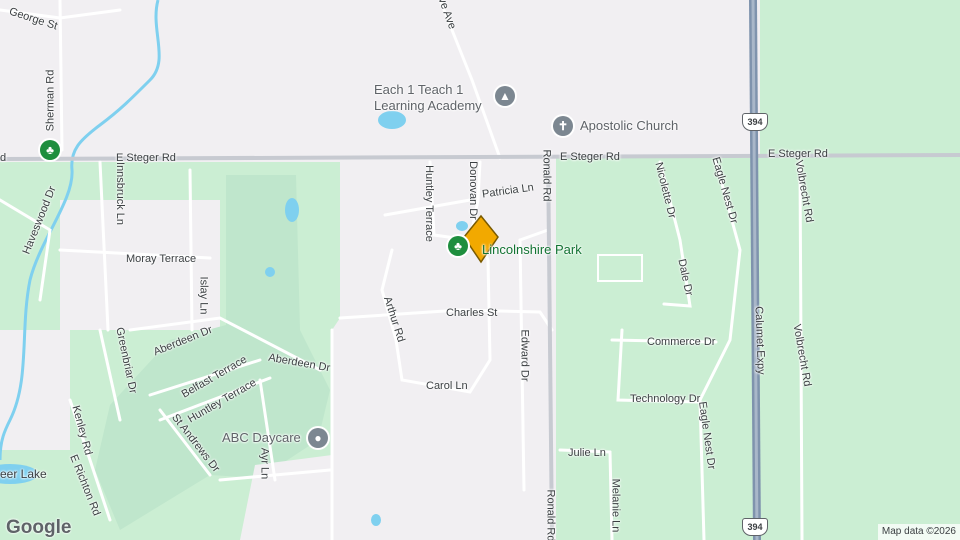 This screenshot has width=960, height=540. What do you see at coordinates (665, 399) in the screenshot?
I see `road-label: Technology Dr` at bounding box center [665, 399].